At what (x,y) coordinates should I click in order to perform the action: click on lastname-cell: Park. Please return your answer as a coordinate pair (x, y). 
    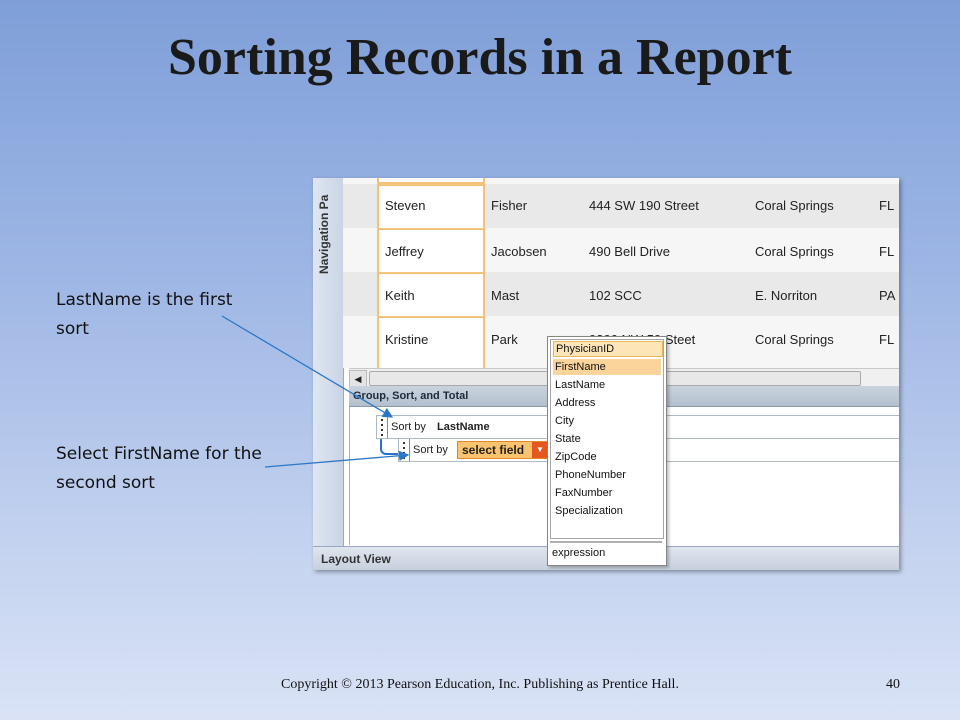
    Looking at the image, I should click on (504, 339).